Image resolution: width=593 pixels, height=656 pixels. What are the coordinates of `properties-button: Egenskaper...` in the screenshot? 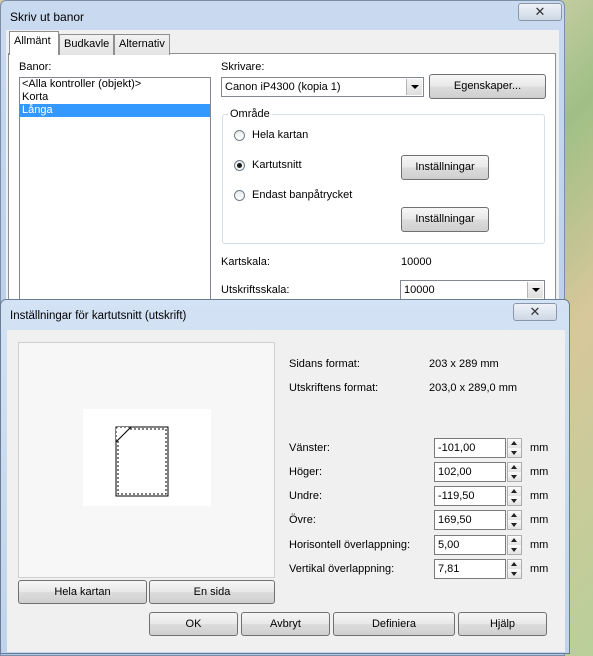 It's located at (487, 86).